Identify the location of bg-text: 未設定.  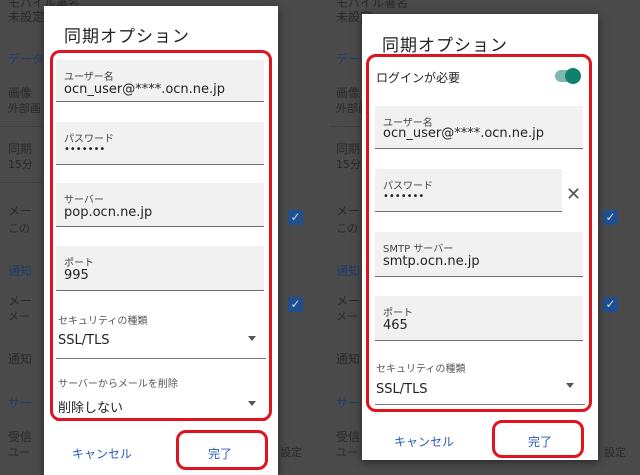
(26, 17).